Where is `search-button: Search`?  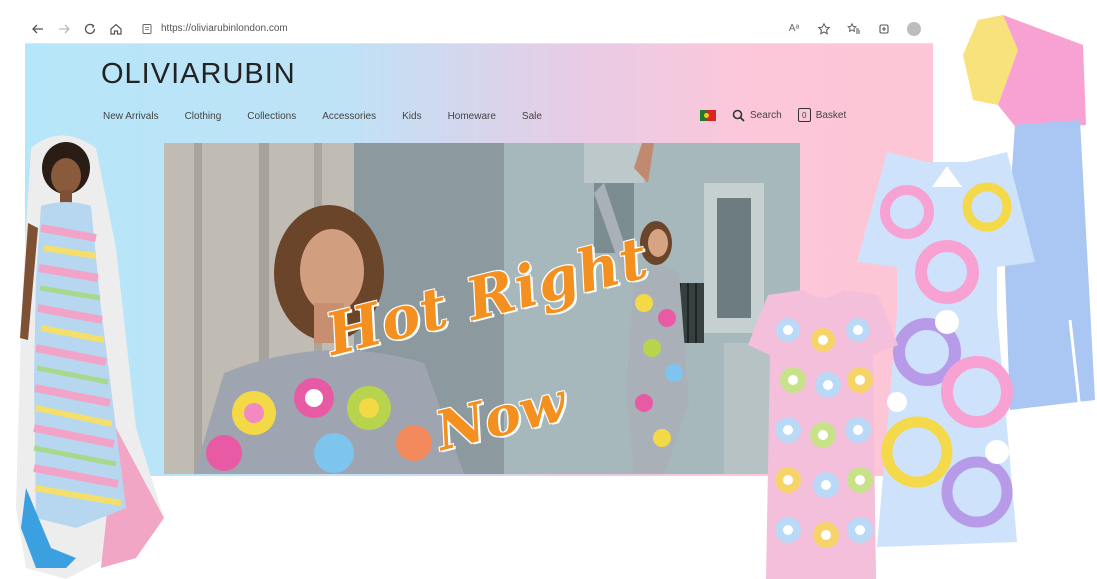 search-button: Search is located at coordinates (757, 115).